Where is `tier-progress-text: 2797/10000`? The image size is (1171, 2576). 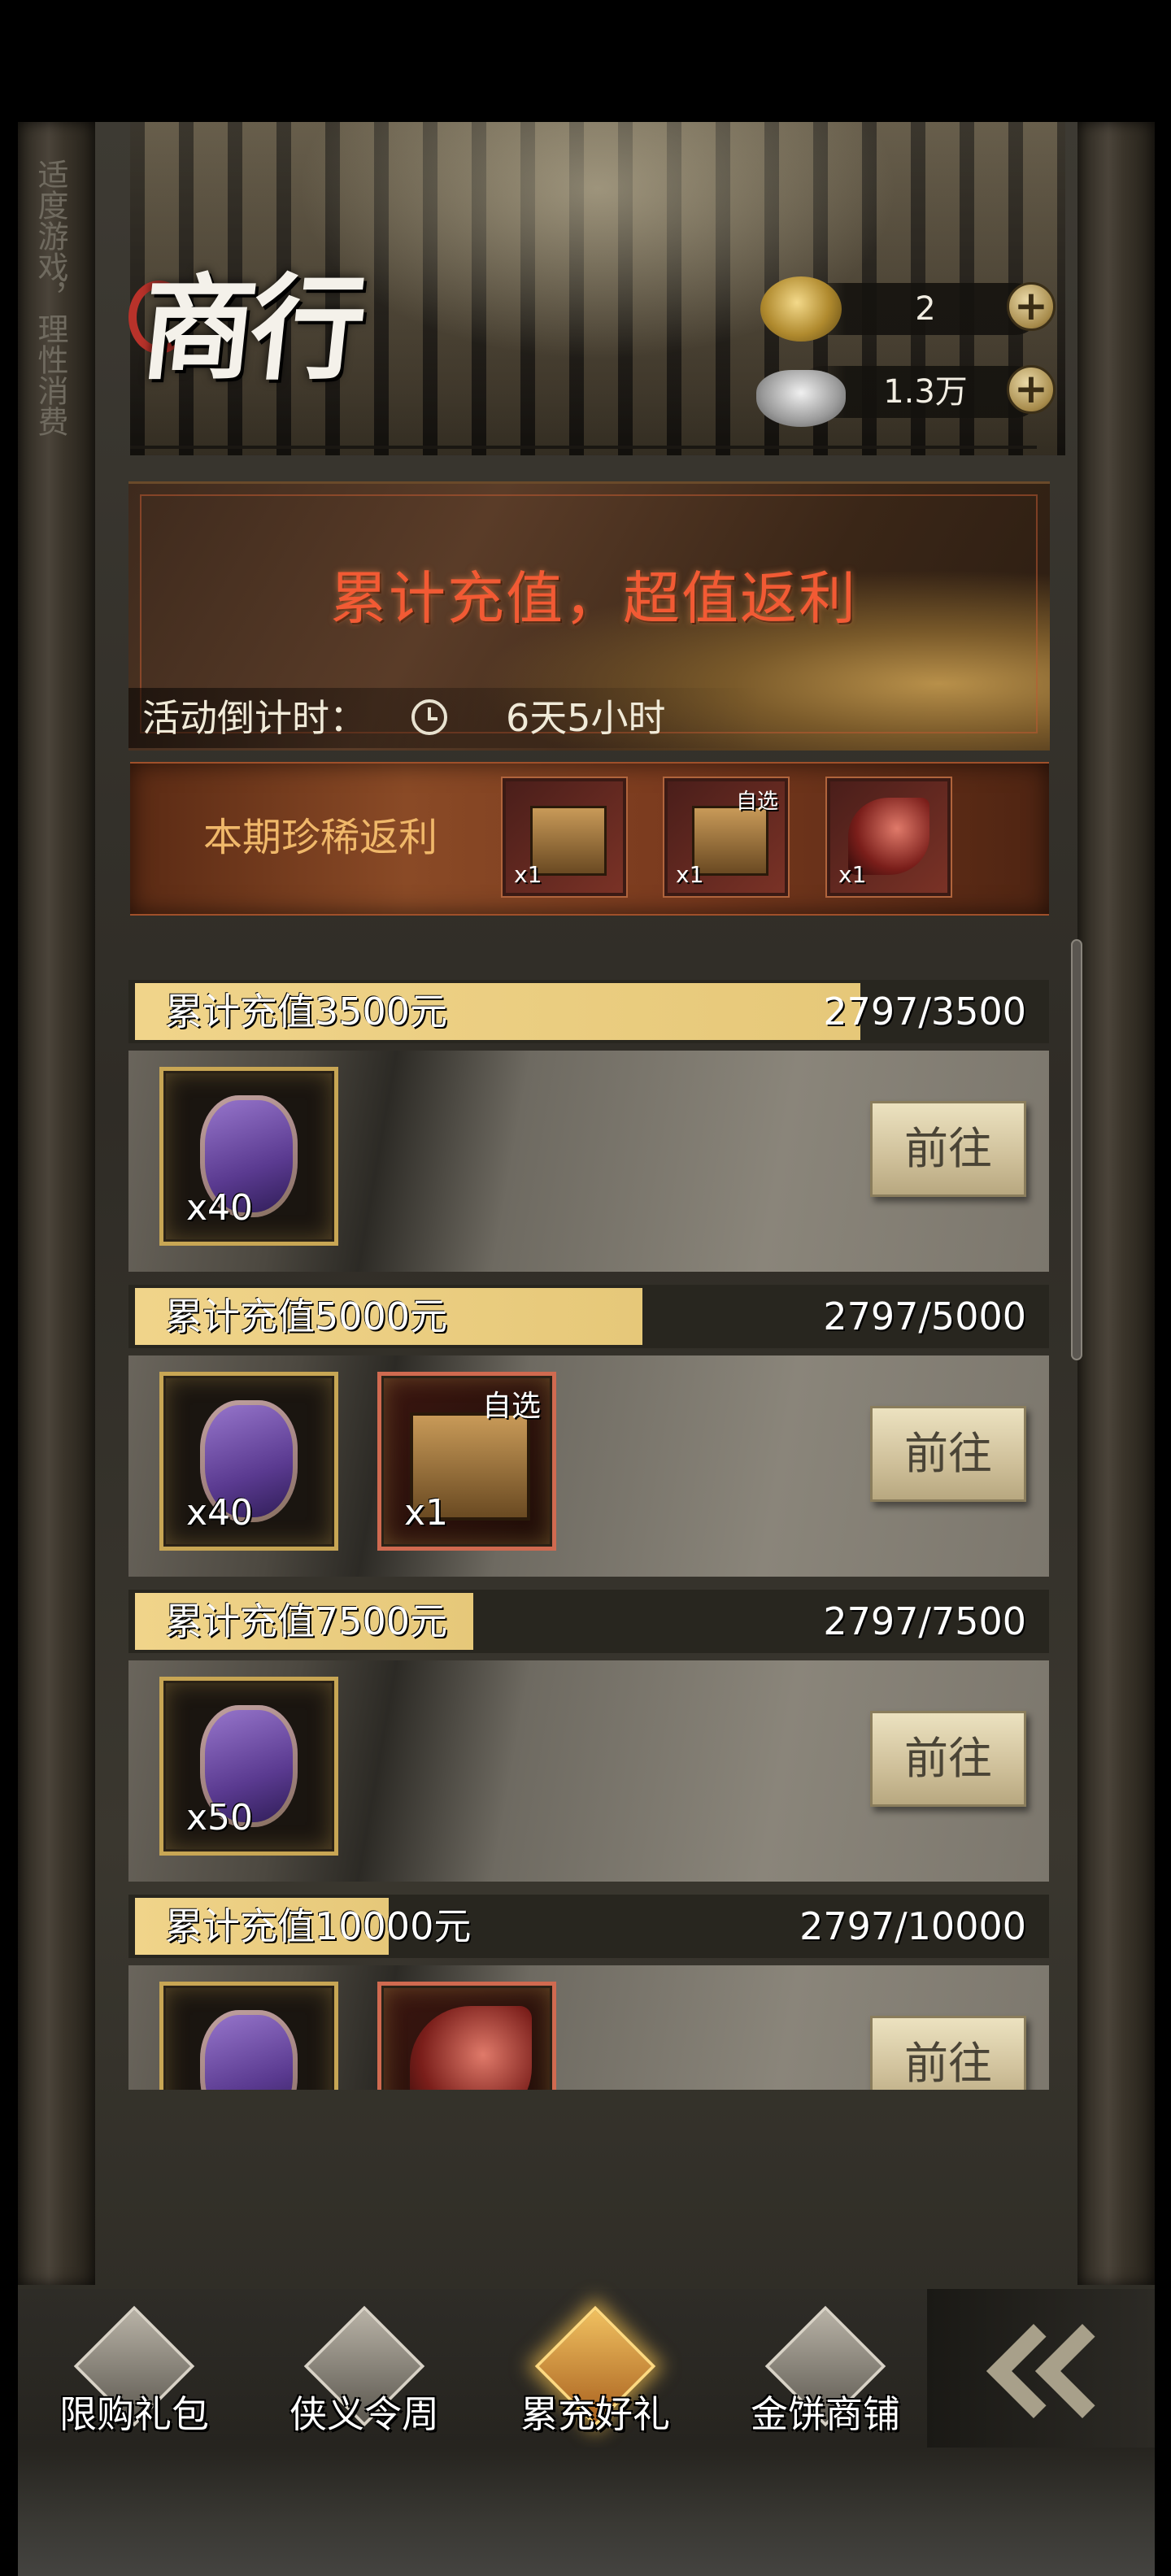
tier-progress-text: 2797/10000 is located at coordinates (913, 1926).